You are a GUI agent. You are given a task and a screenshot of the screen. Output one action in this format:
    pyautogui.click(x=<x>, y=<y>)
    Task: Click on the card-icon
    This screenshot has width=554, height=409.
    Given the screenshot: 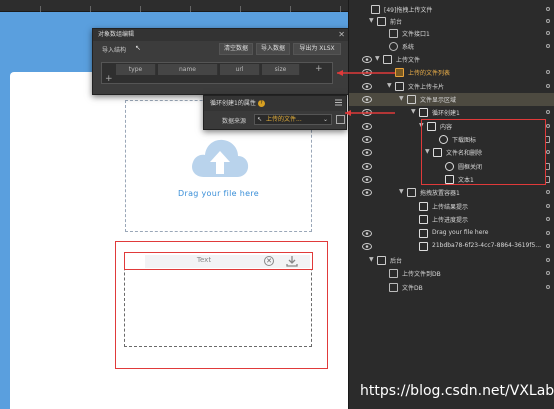 What is the action you would take?
    pyautogui.click(x=411, y=99)
    